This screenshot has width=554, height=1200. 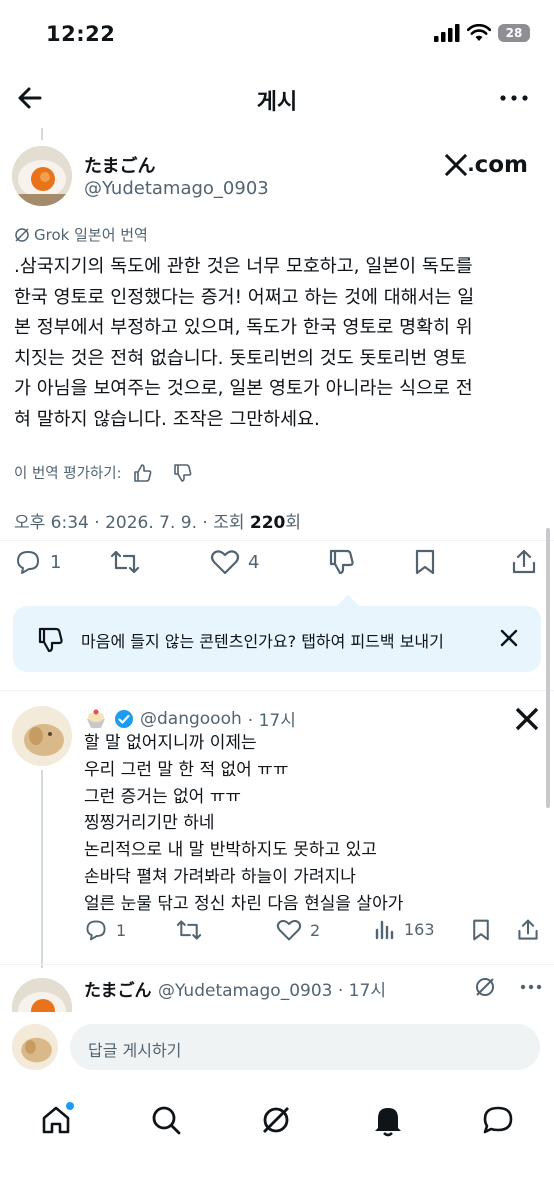 I want to click on next-reply-author: たまごん, so click(x=118, y=988).